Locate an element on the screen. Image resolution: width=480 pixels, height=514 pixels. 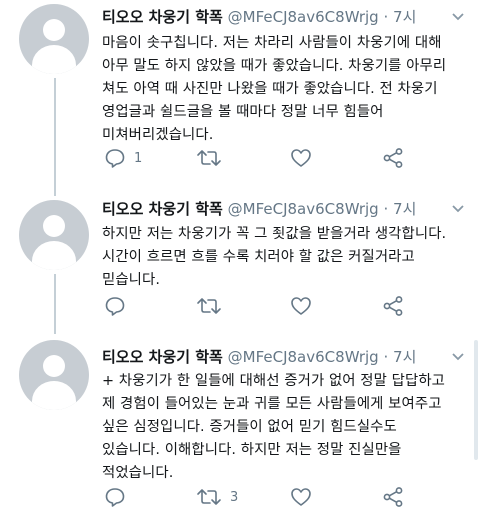
tweet-actions is located at coordinates (265, 306).